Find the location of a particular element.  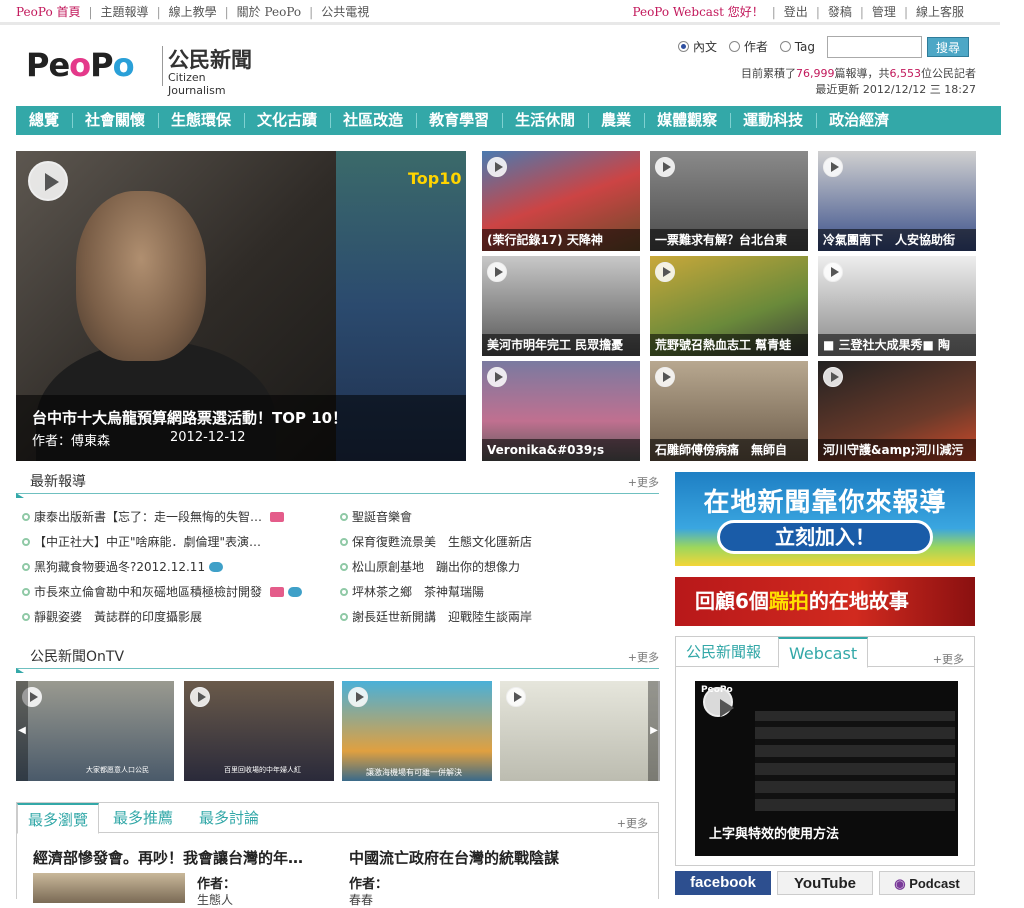

report-count: 76,999 is located at coordinates (815, 73).